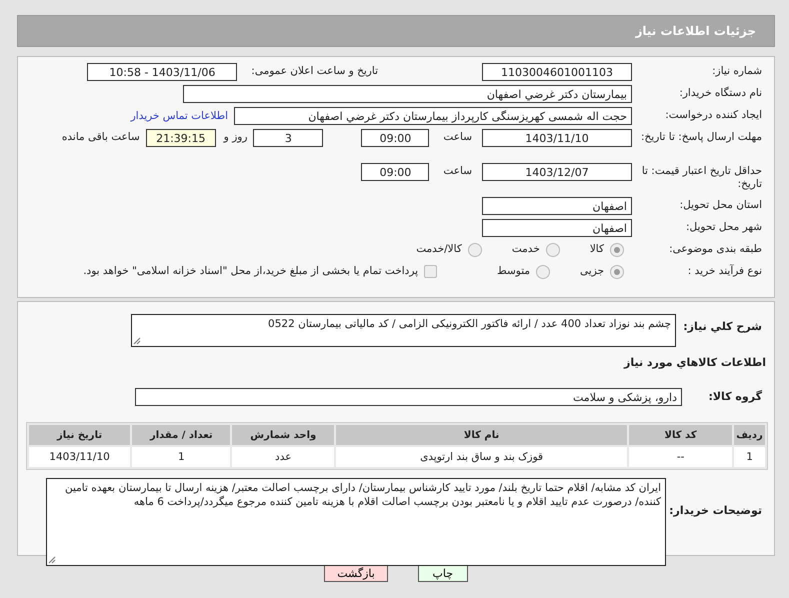 The image size is (789, 598). What do you see at coordinates (720, 205) in the screenshot?
I see `field-label: استان محل تحویل:` at bounding box center [720, 205].